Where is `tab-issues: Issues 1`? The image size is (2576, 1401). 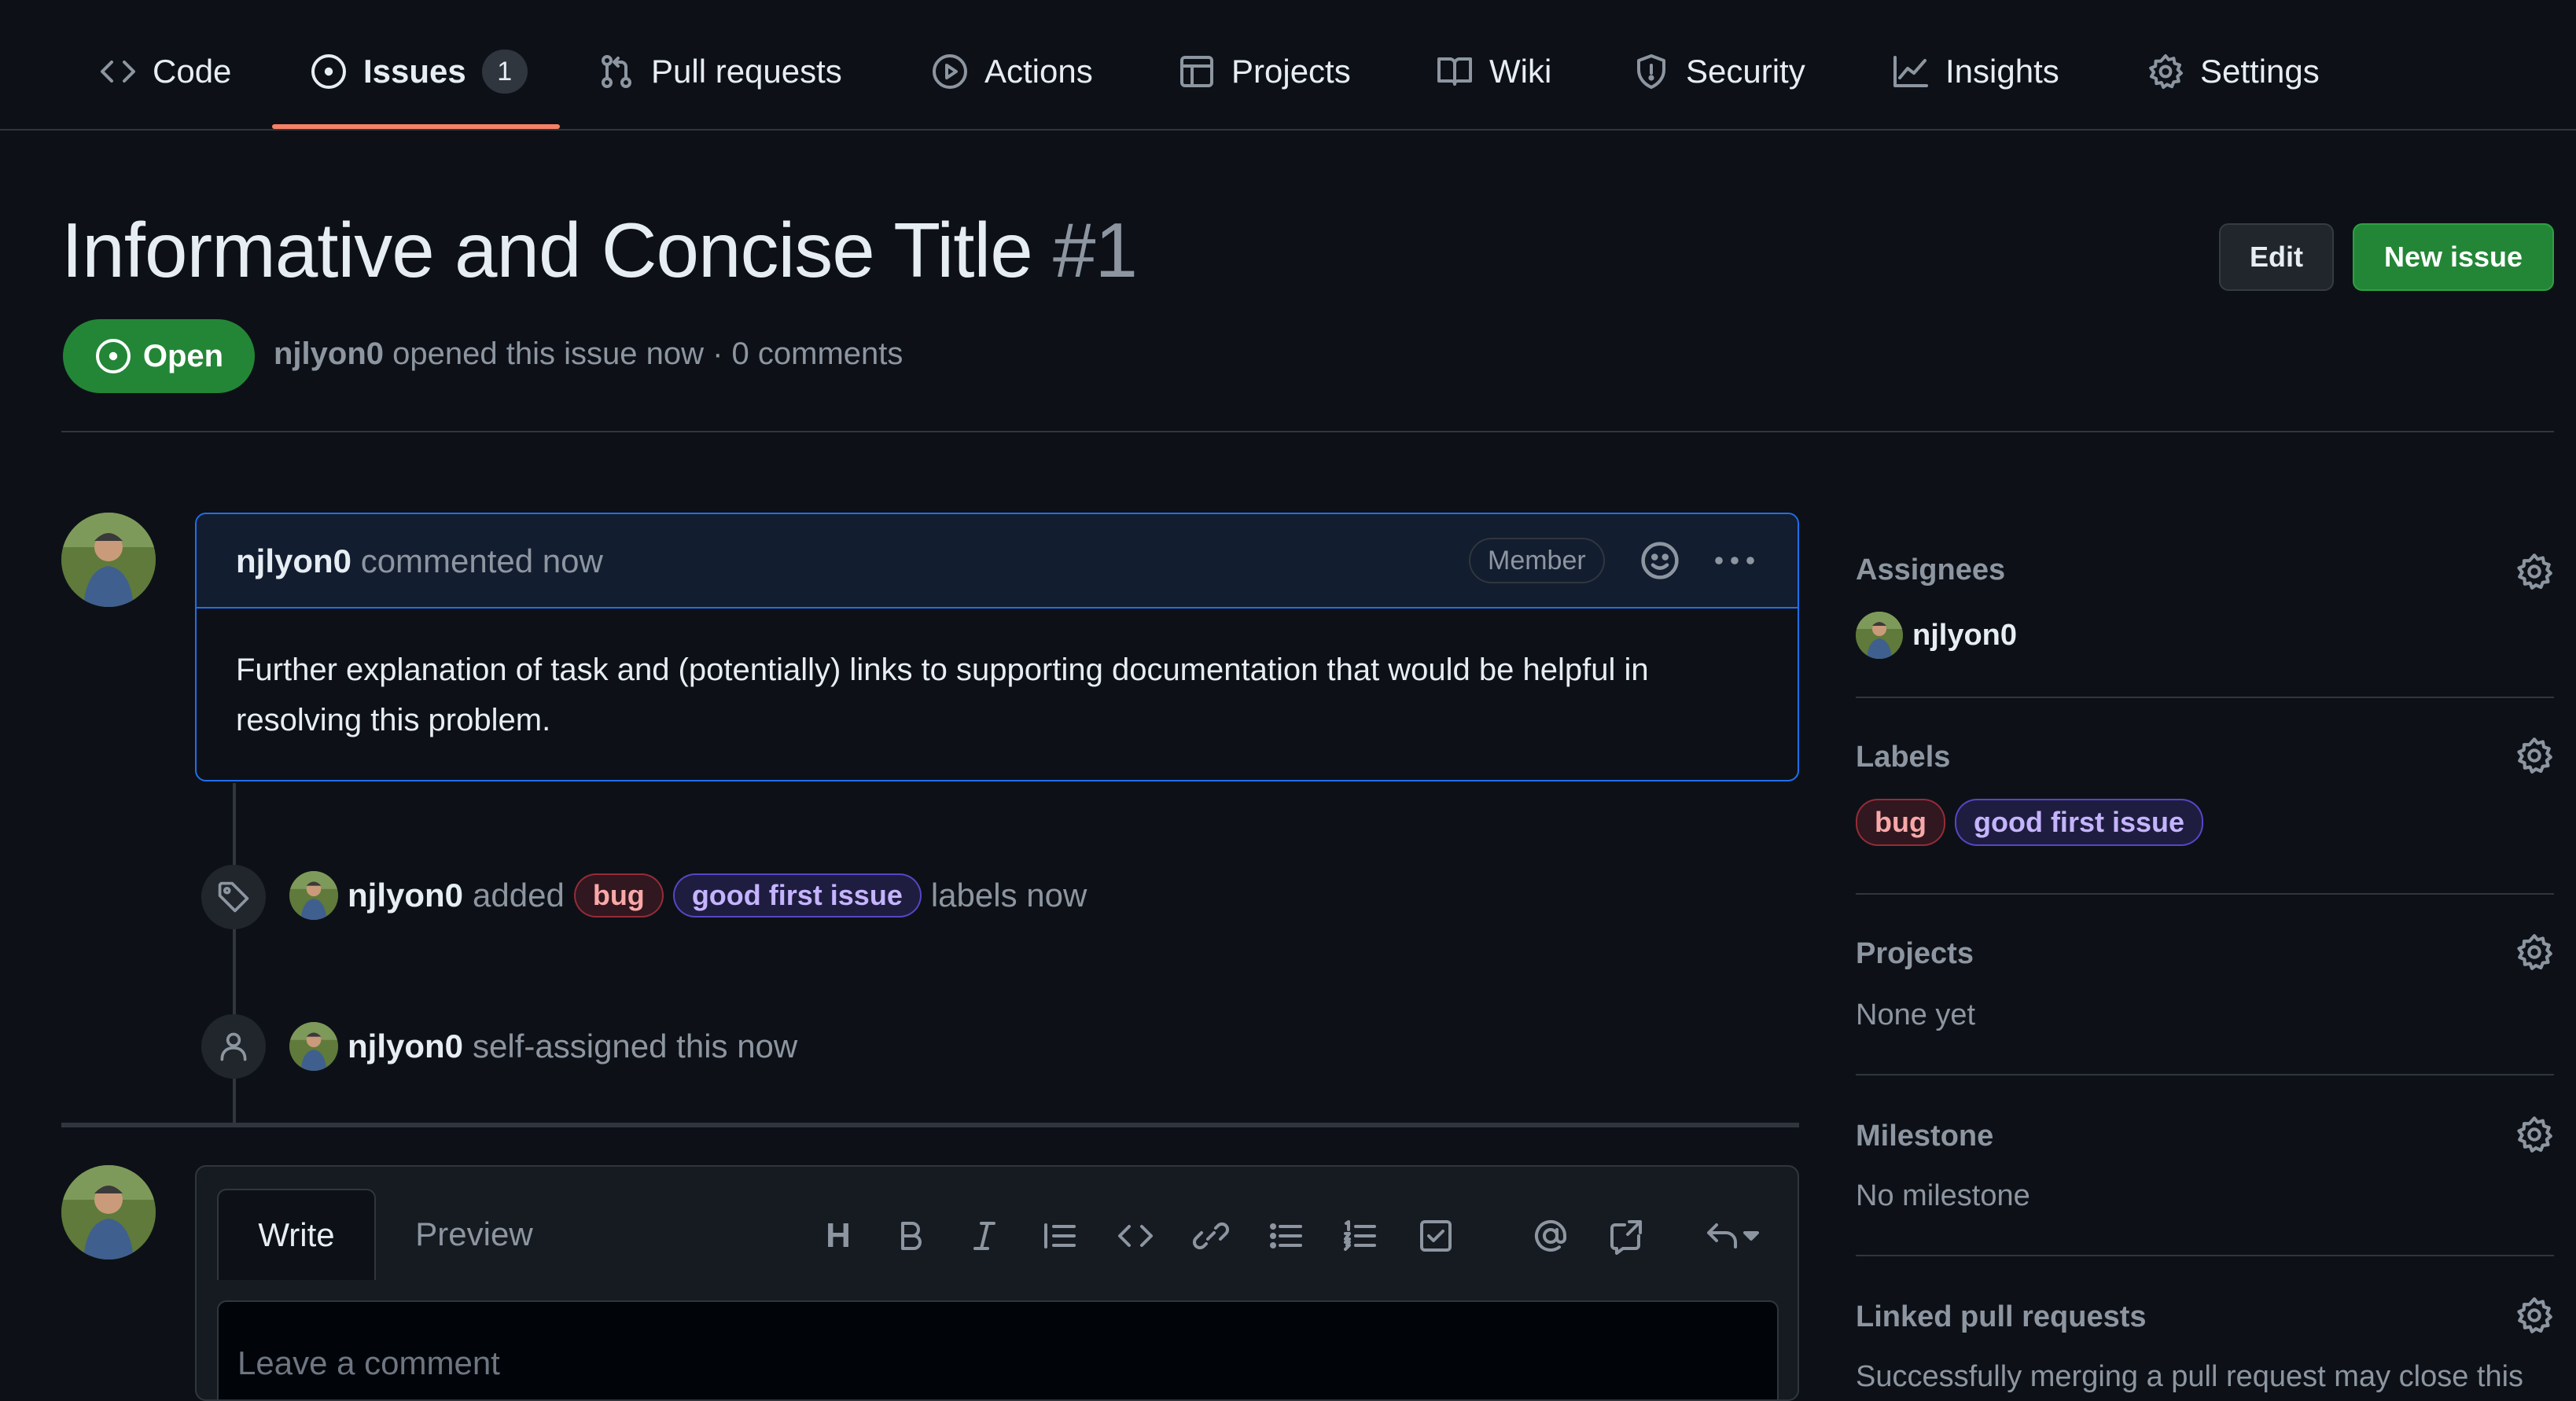 tab-issues: Issues 1 is located at coordinates (419, 71).